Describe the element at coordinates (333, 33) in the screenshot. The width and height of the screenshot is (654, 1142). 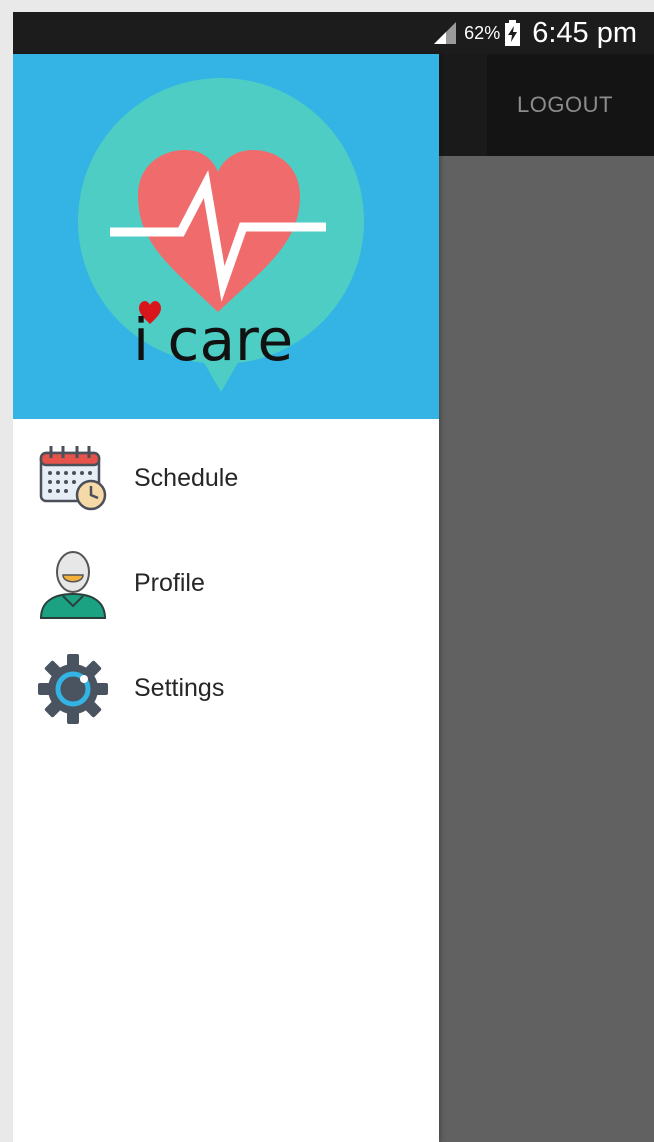
I see `status-bar: 62% 6:45 pm` at that location.